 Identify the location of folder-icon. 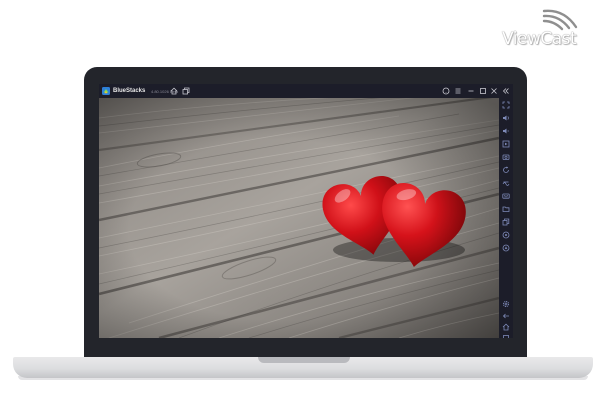
(506, 209).